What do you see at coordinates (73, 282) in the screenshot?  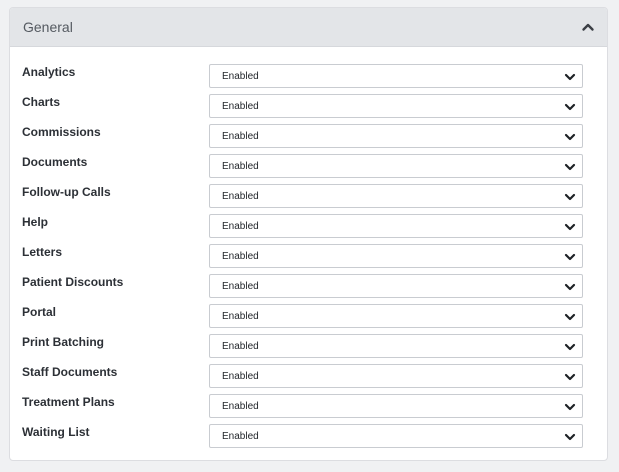 I see `setting-label: Patient Discounts` at bounding box center [73, 282].